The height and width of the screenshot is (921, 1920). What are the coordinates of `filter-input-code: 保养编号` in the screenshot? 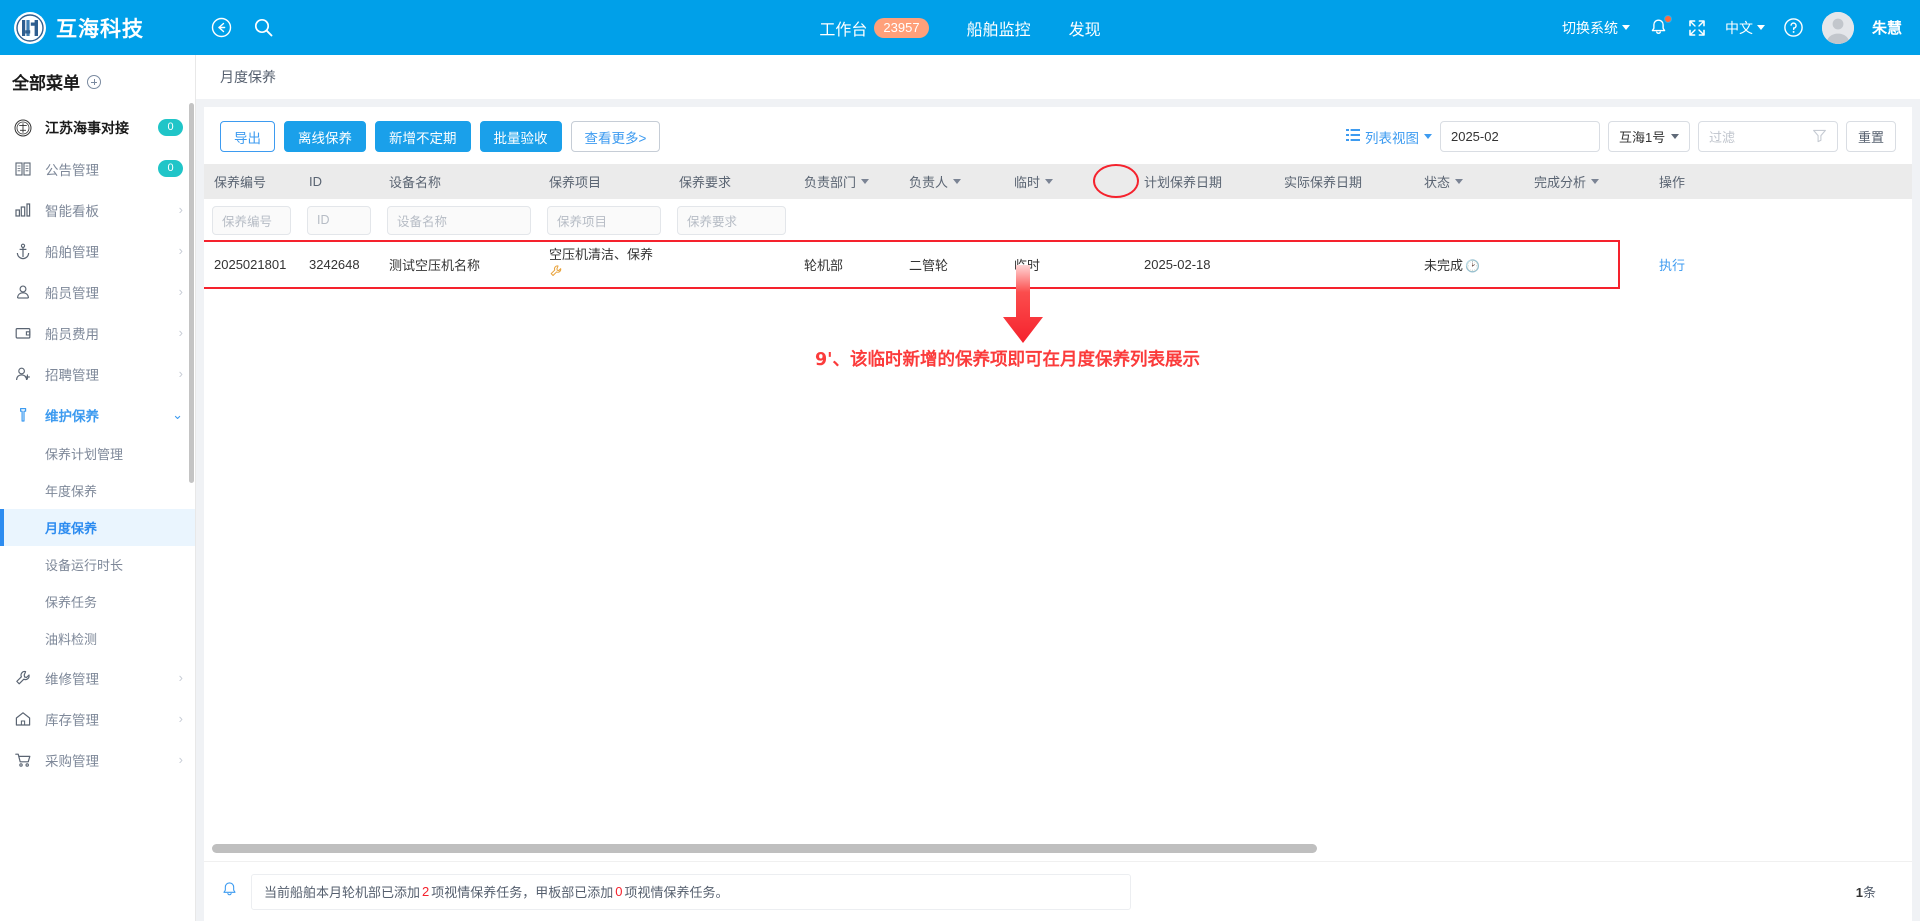 It's located at (251, 220).